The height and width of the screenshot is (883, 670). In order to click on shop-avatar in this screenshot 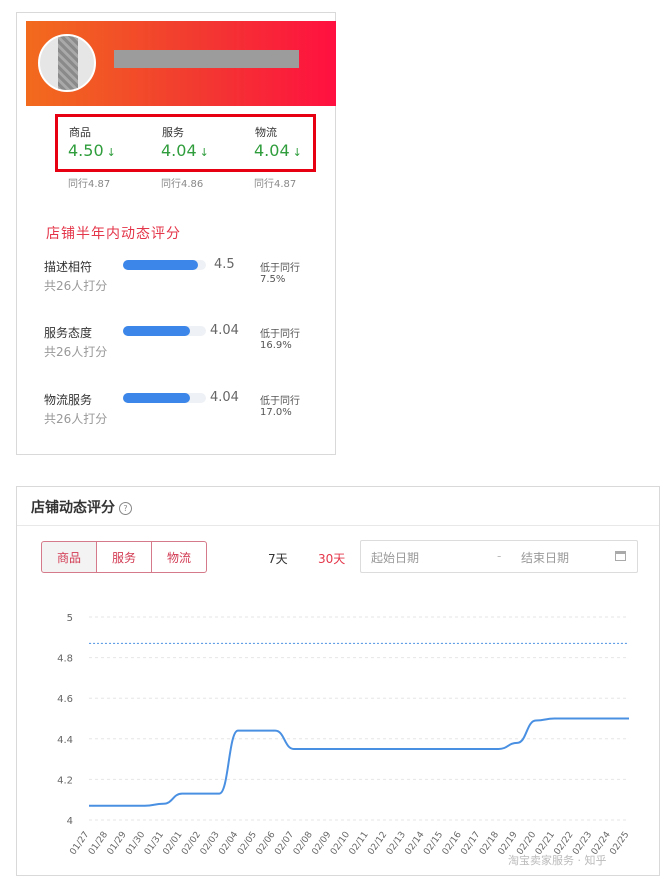, I will do `click(67, 63)`.